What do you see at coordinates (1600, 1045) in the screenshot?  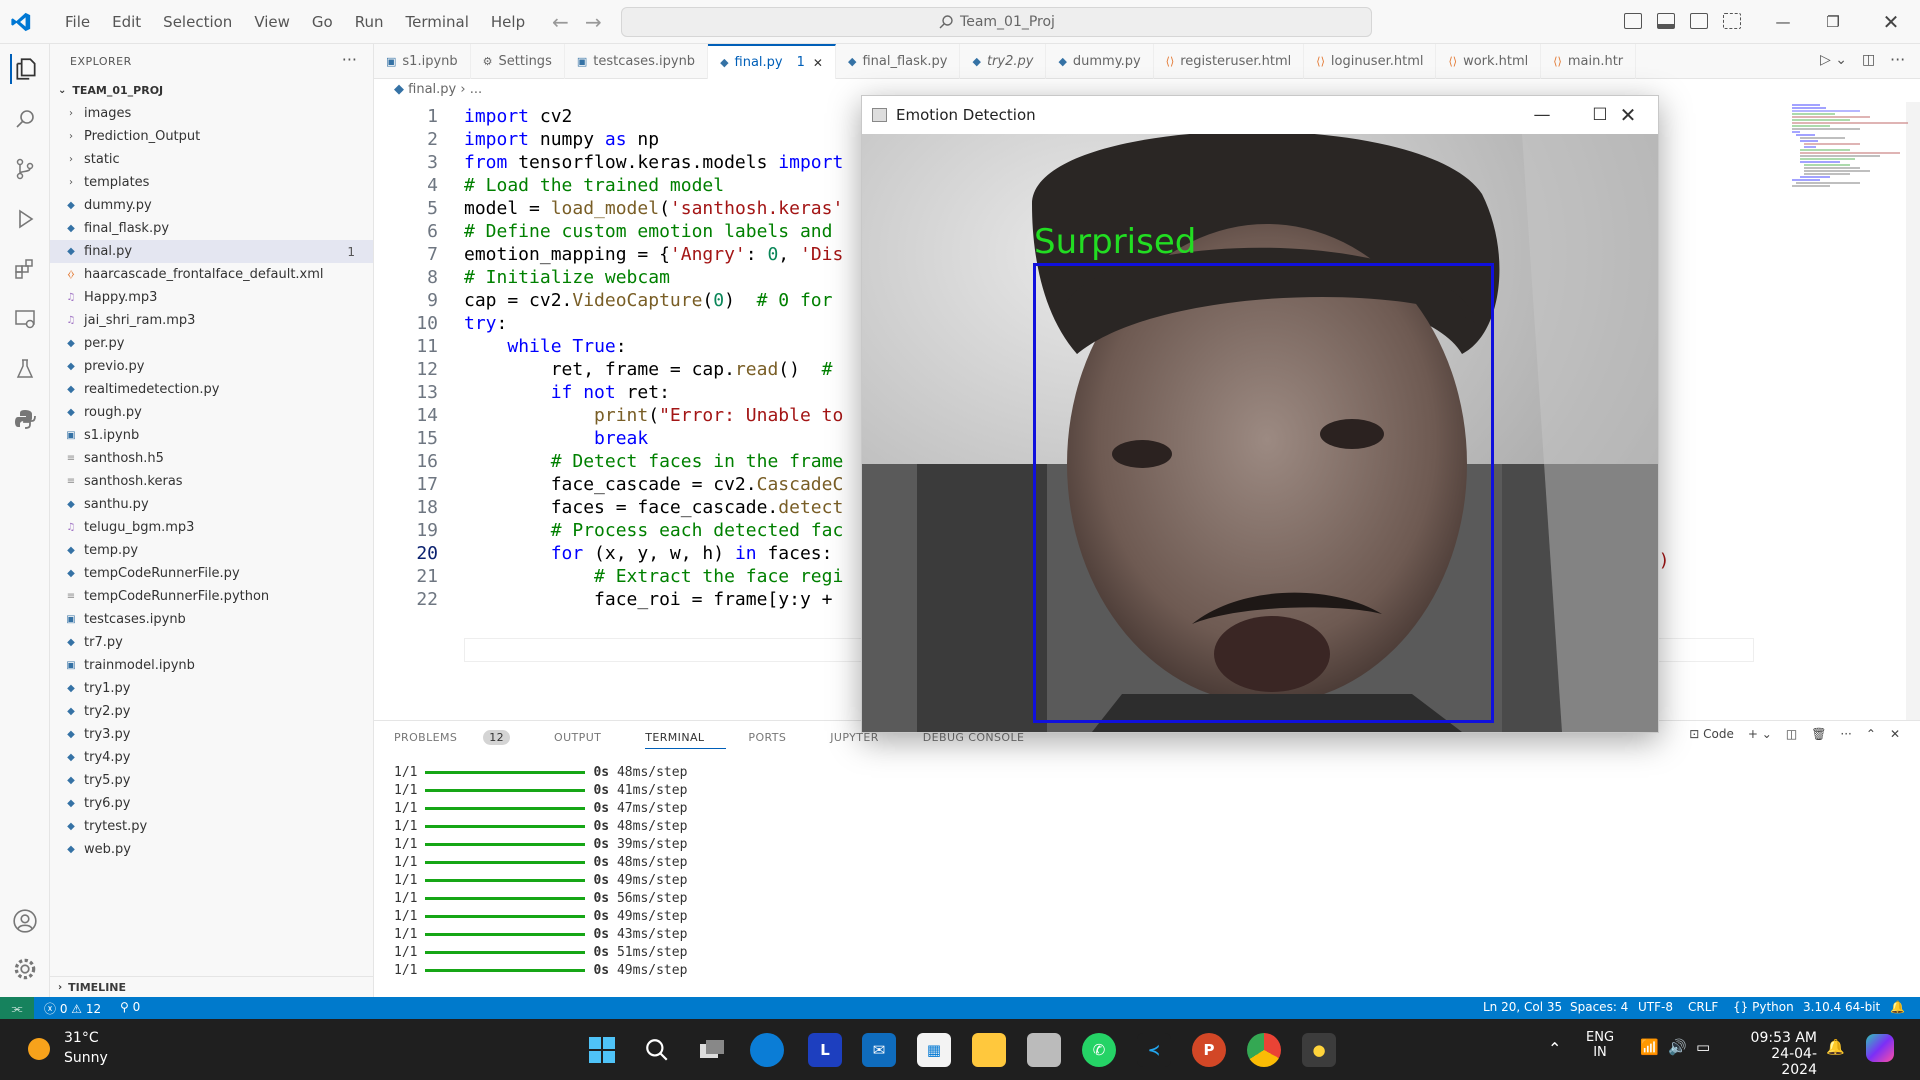 I see `language-indicator: ENG IN` at bounding box center [1600, 1045].